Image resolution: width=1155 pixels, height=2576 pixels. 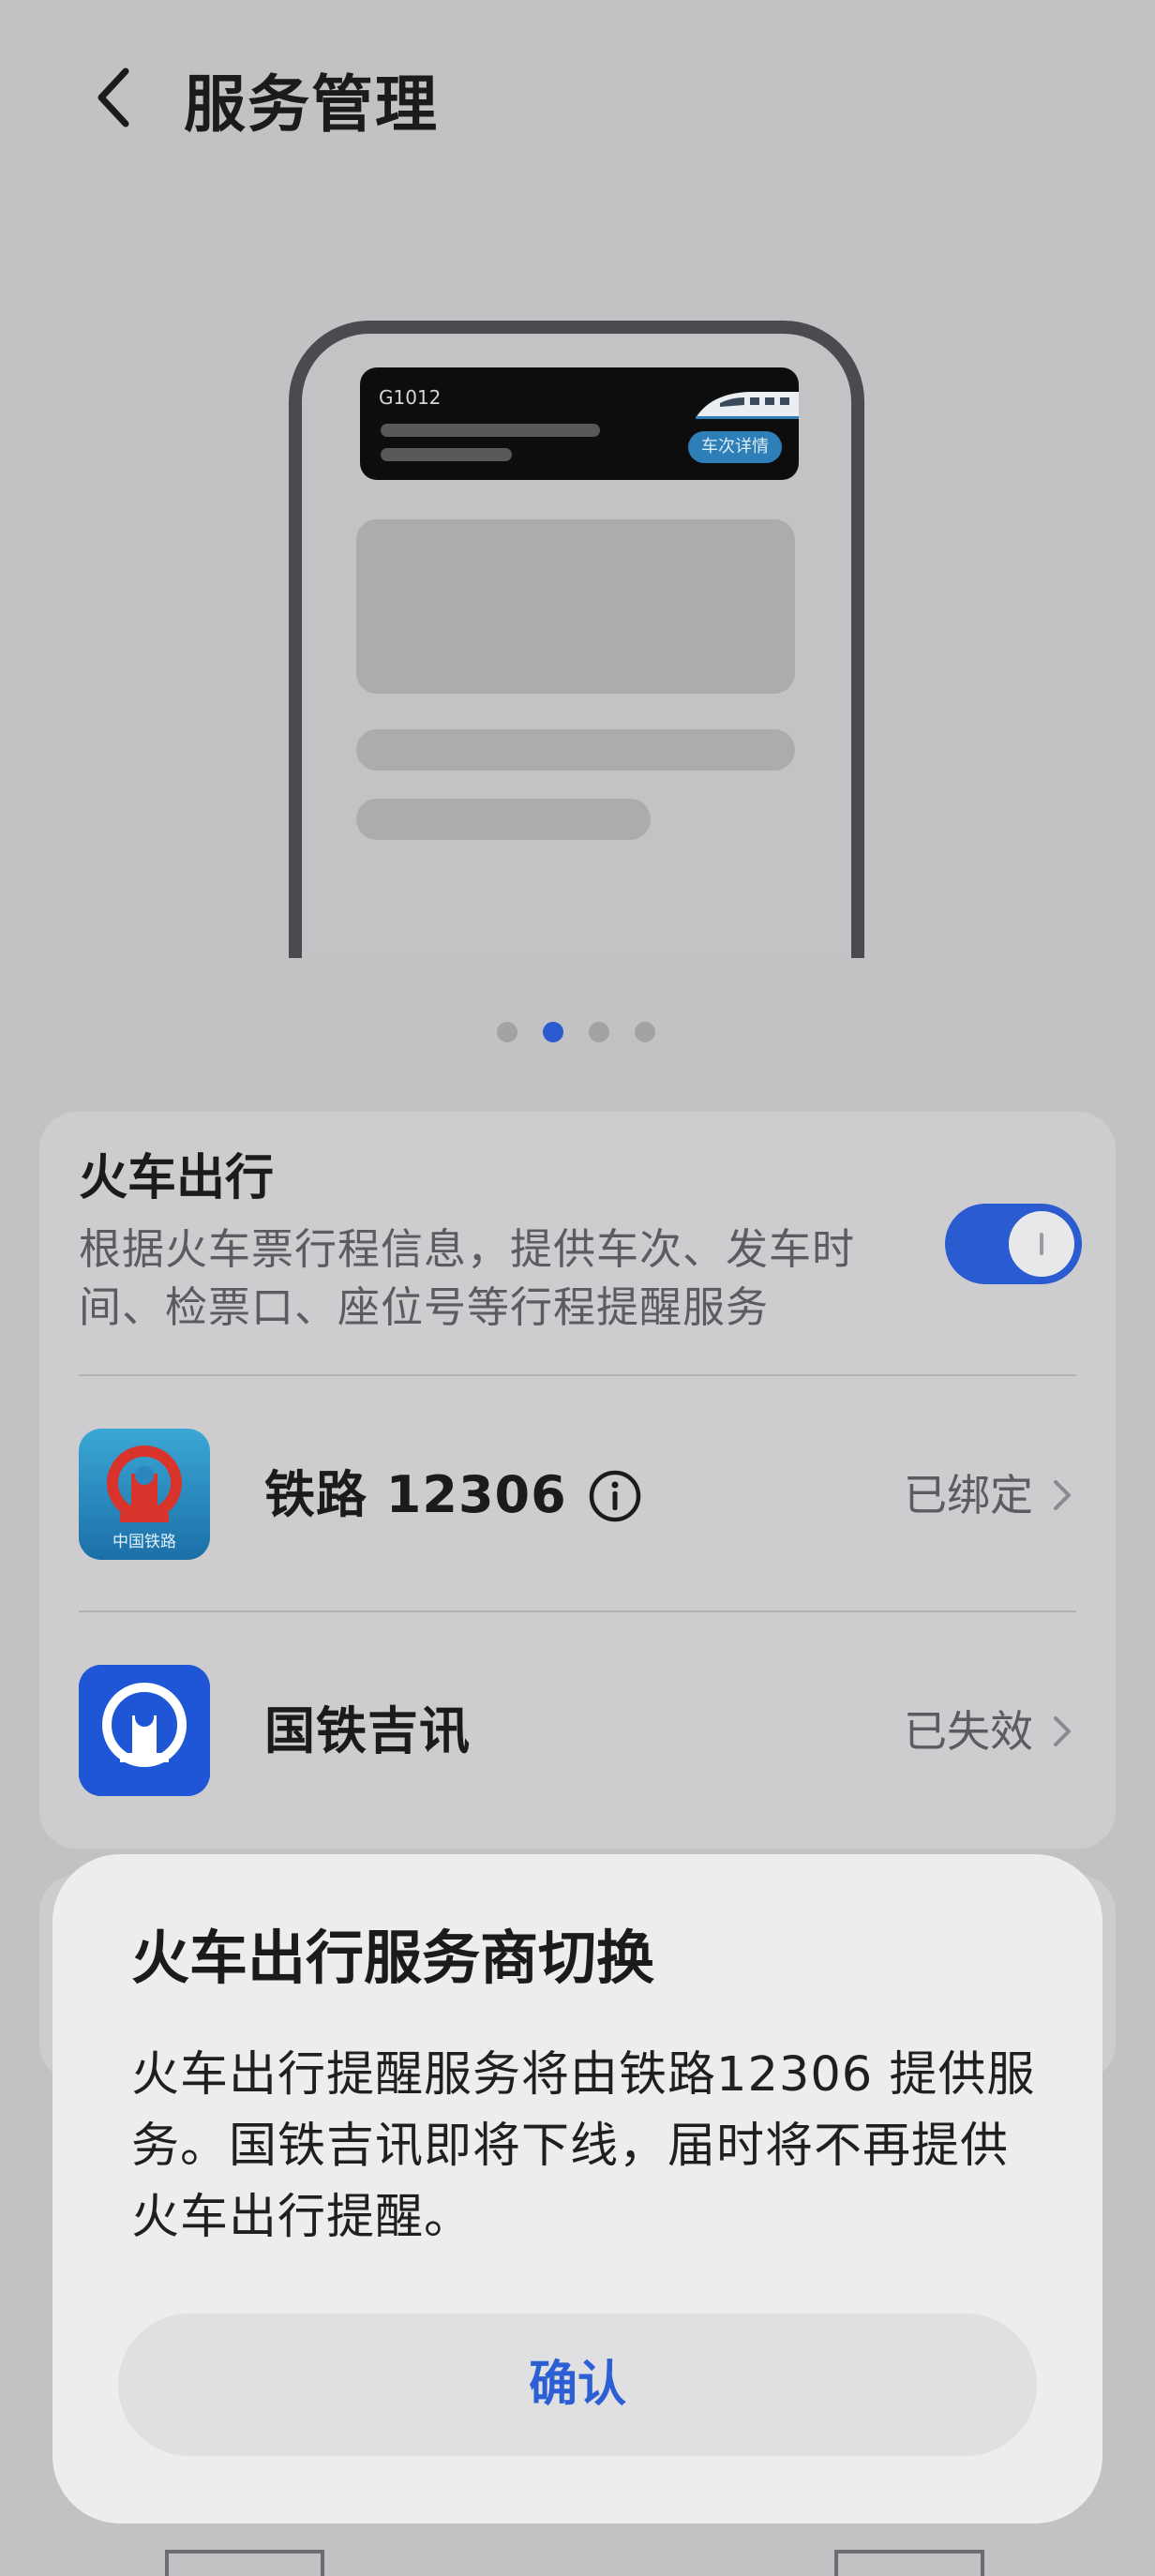 What do you see at coordinates (367, 1731) in the screenshot?
I see `provider-name-guotie: 国铁吉讯` at bounding box center [367, 1731].